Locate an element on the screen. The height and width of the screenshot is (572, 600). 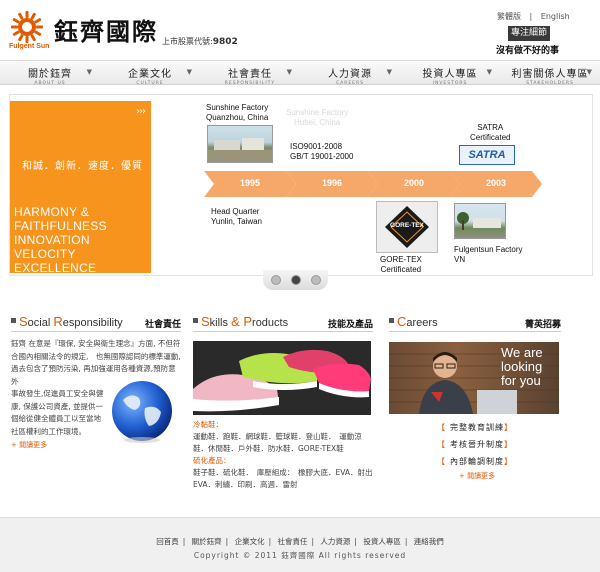
year-2003: 2003 is located at coordinates (501, 183).